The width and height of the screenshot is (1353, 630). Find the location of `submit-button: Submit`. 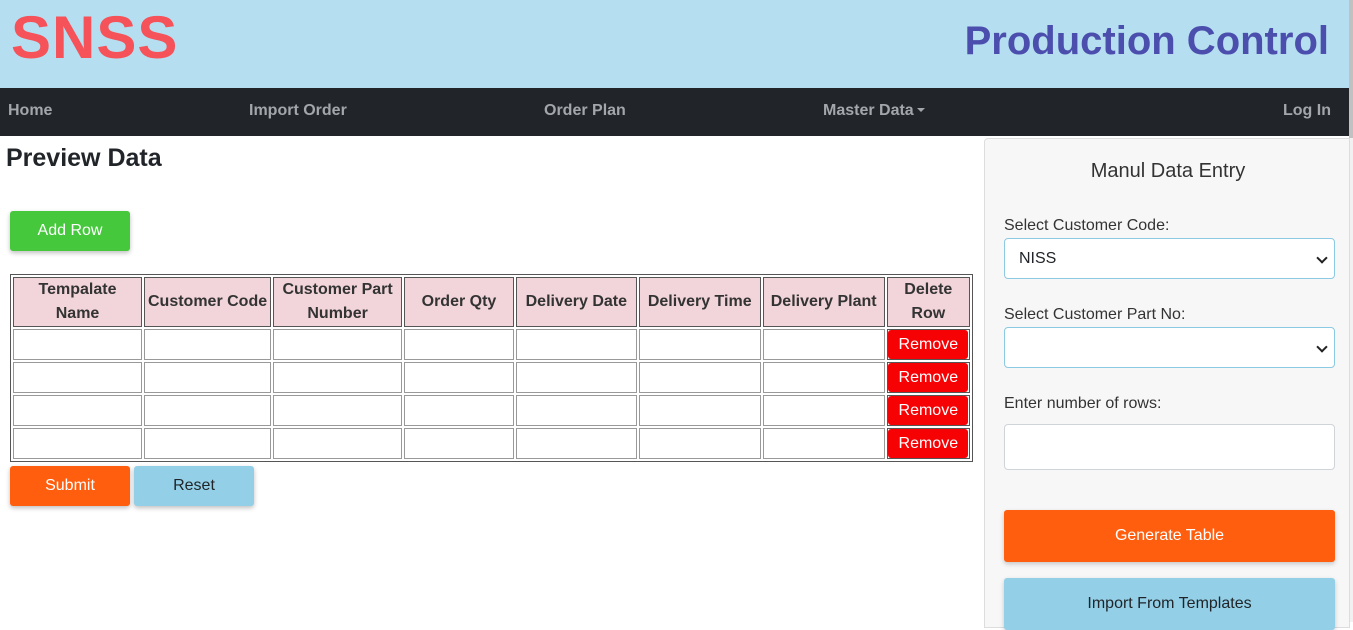

submit-button: Submit is located at coordinates (70, 486).